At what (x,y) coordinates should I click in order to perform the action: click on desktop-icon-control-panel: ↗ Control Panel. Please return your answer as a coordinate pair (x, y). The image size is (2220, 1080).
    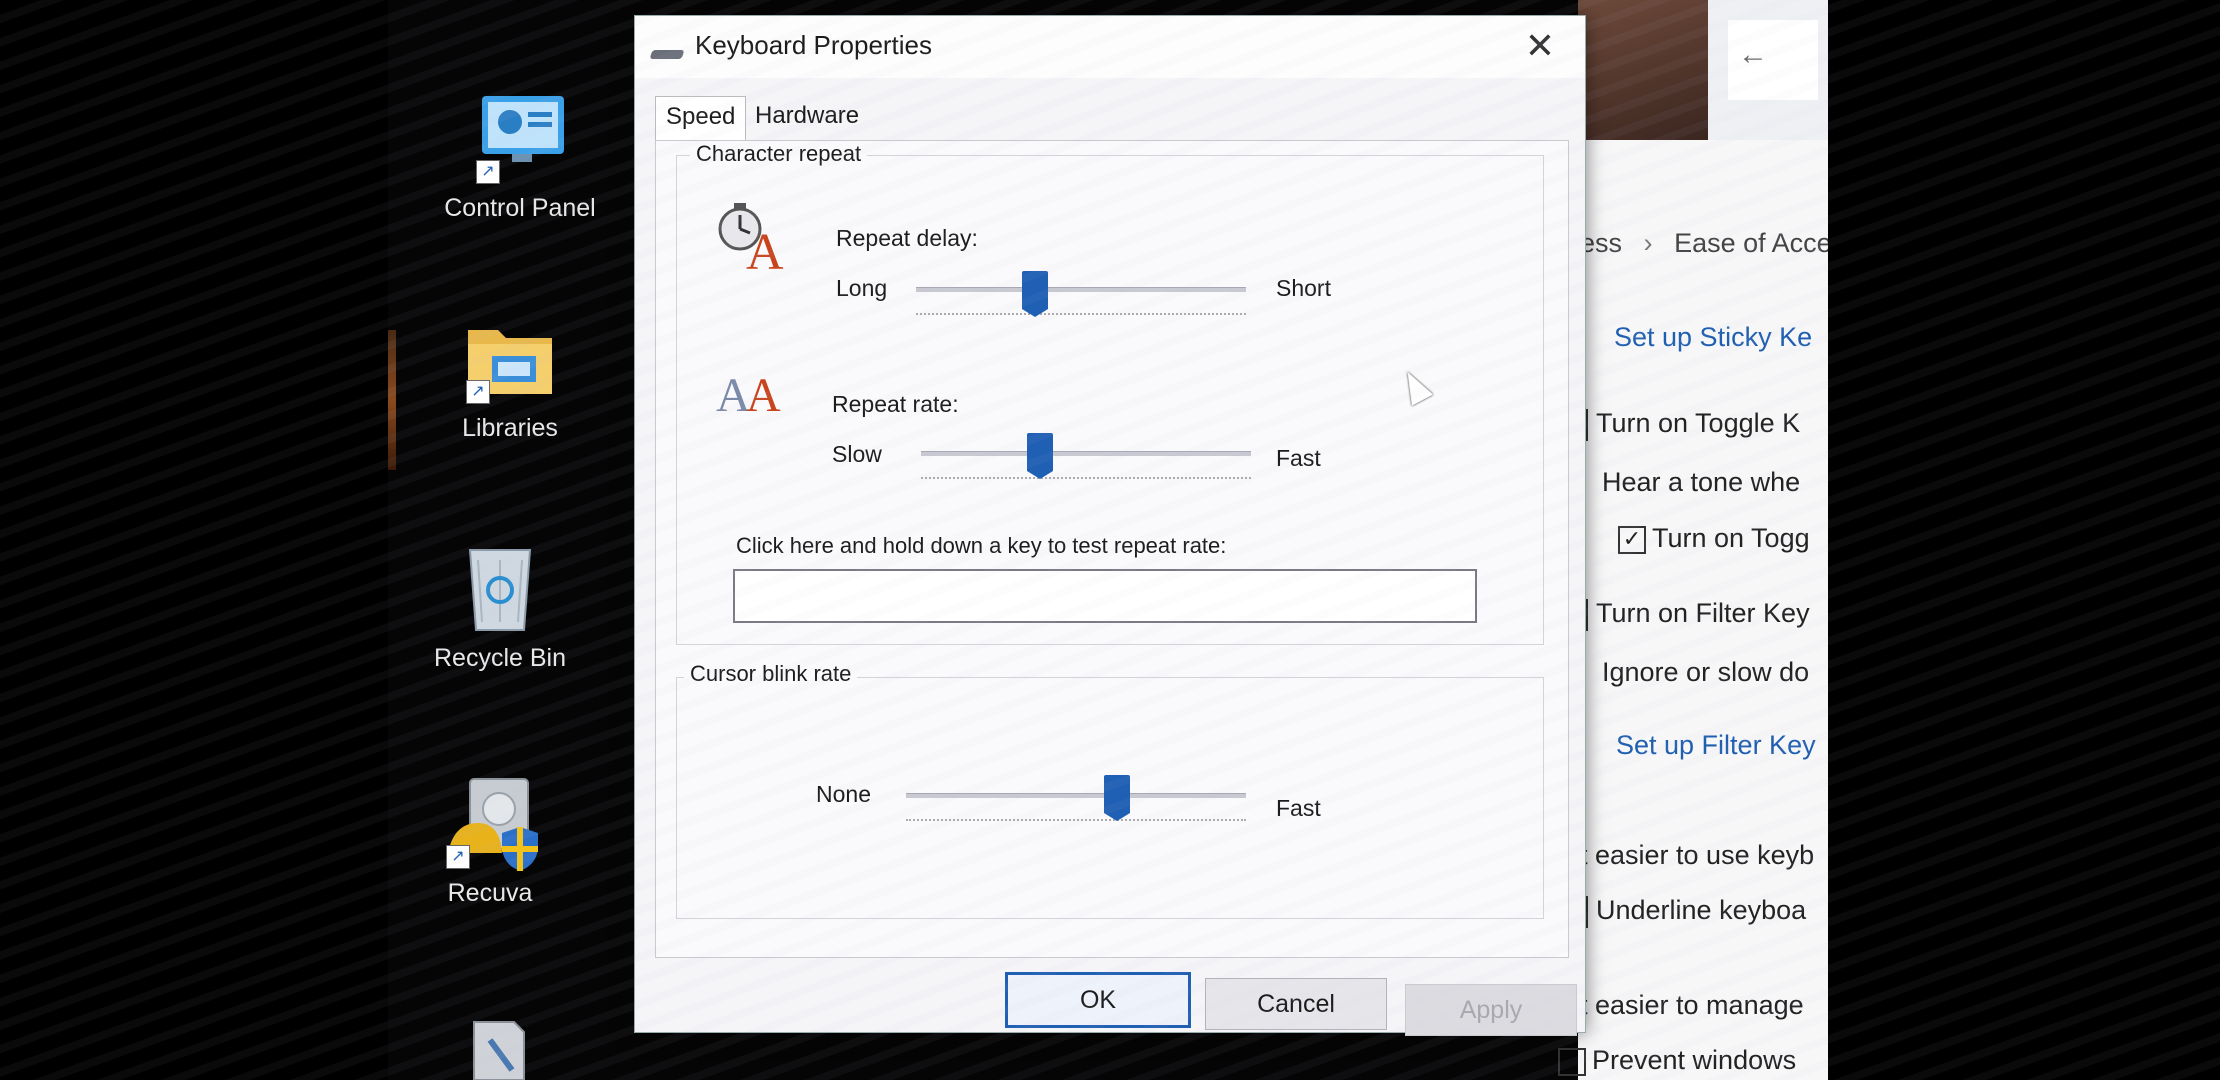
    Looking at the image, I should click on (520, 156).